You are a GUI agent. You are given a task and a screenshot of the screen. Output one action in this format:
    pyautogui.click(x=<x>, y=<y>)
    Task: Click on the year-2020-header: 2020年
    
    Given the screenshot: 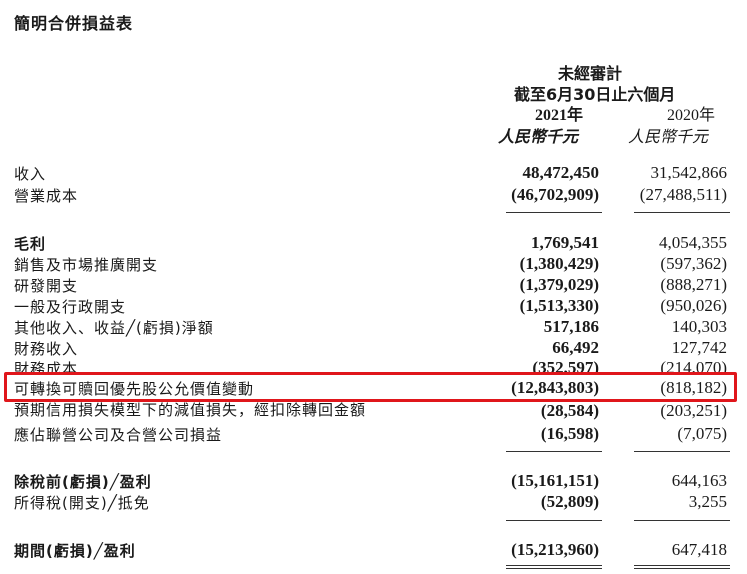 What is the action you would take?
    pyautogui.click(x=691, y=115)
    